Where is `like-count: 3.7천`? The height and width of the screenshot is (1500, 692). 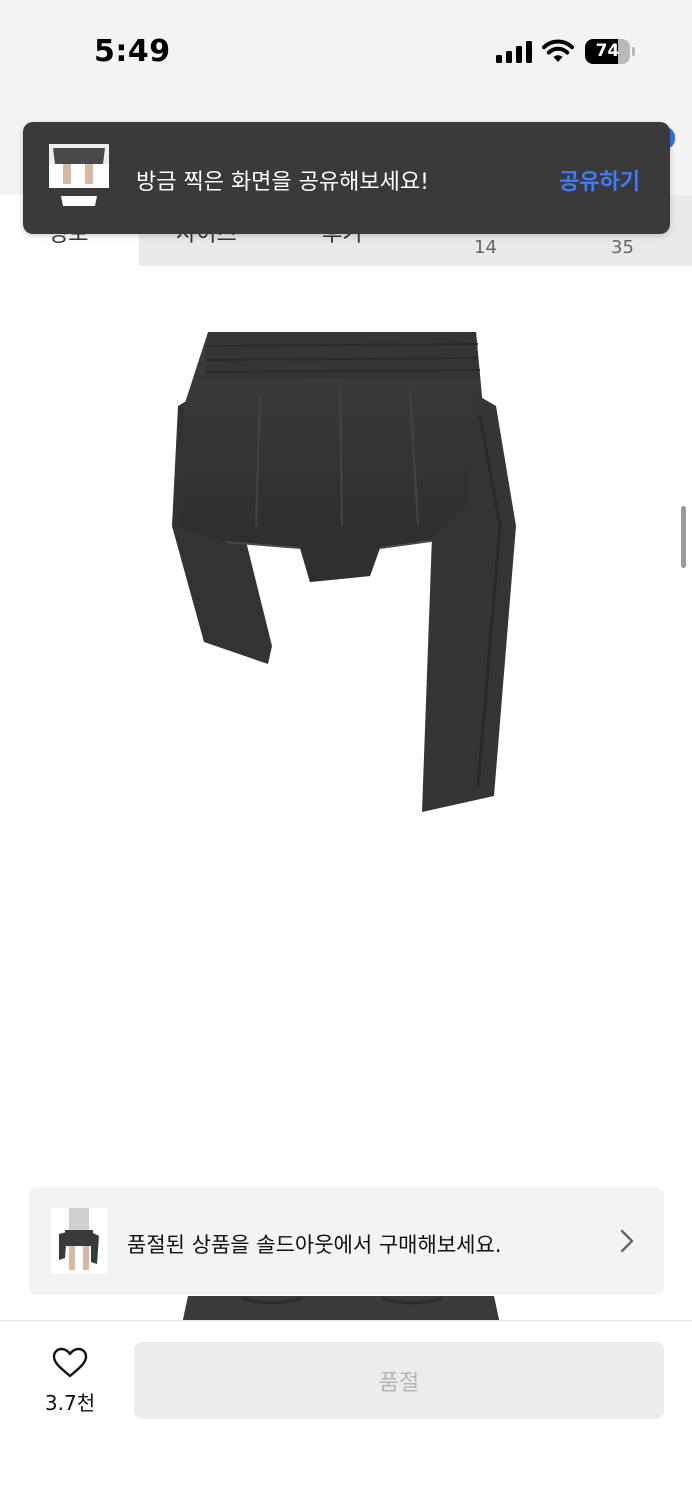
like-count: 3.7천 is located at coordinates (70, 1403).